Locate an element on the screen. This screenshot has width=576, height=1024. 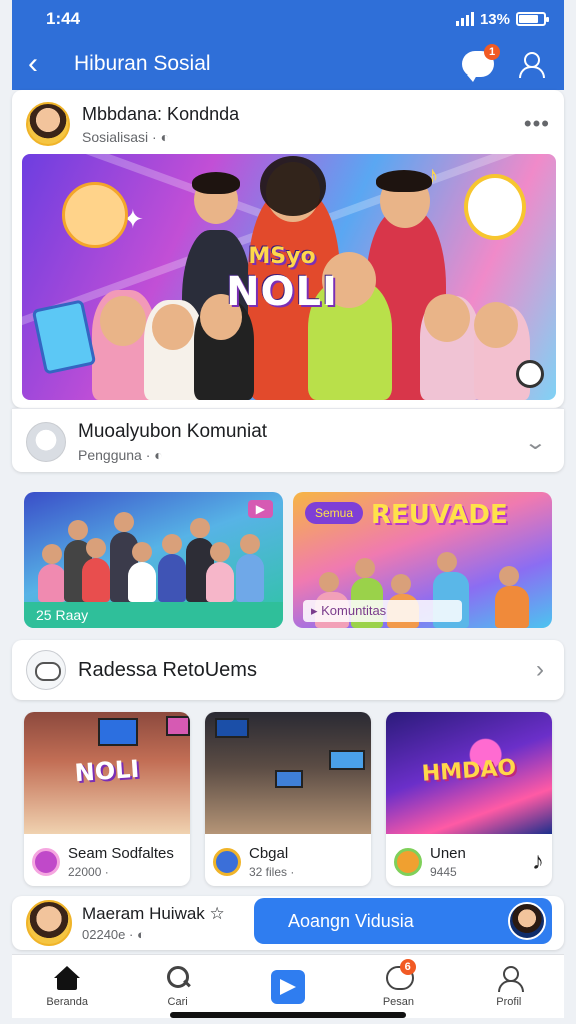
community-row: Muoalyubon Komuniat Pengguna · ◐ ⌄ is located at coordinates (288, 440).